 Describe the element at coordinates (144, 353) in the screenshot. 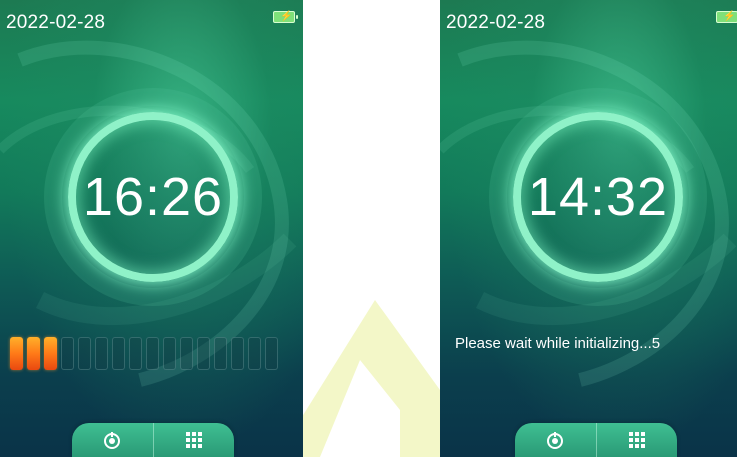

I see `progress-bar` at that location.